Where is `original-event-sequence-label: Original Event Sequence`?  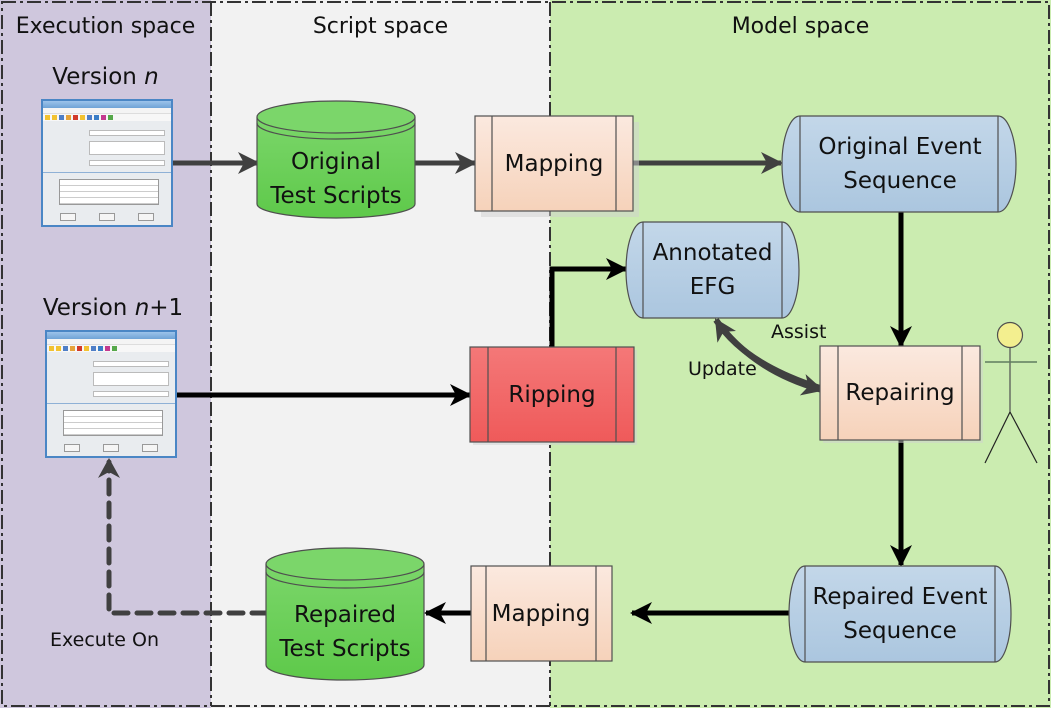
original-event-sequence-label: Original Event Sequence is located at coordinates (900, 164).